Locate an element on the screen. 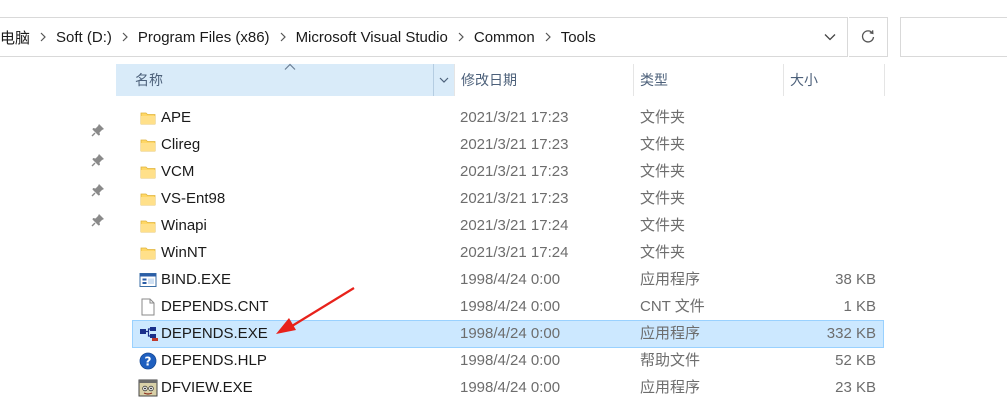 This screenshot has width=1007, height=398. file-row-vcm: VCM 2021/3/21 17:23 文件夹 is located at coordinates (508, 172).